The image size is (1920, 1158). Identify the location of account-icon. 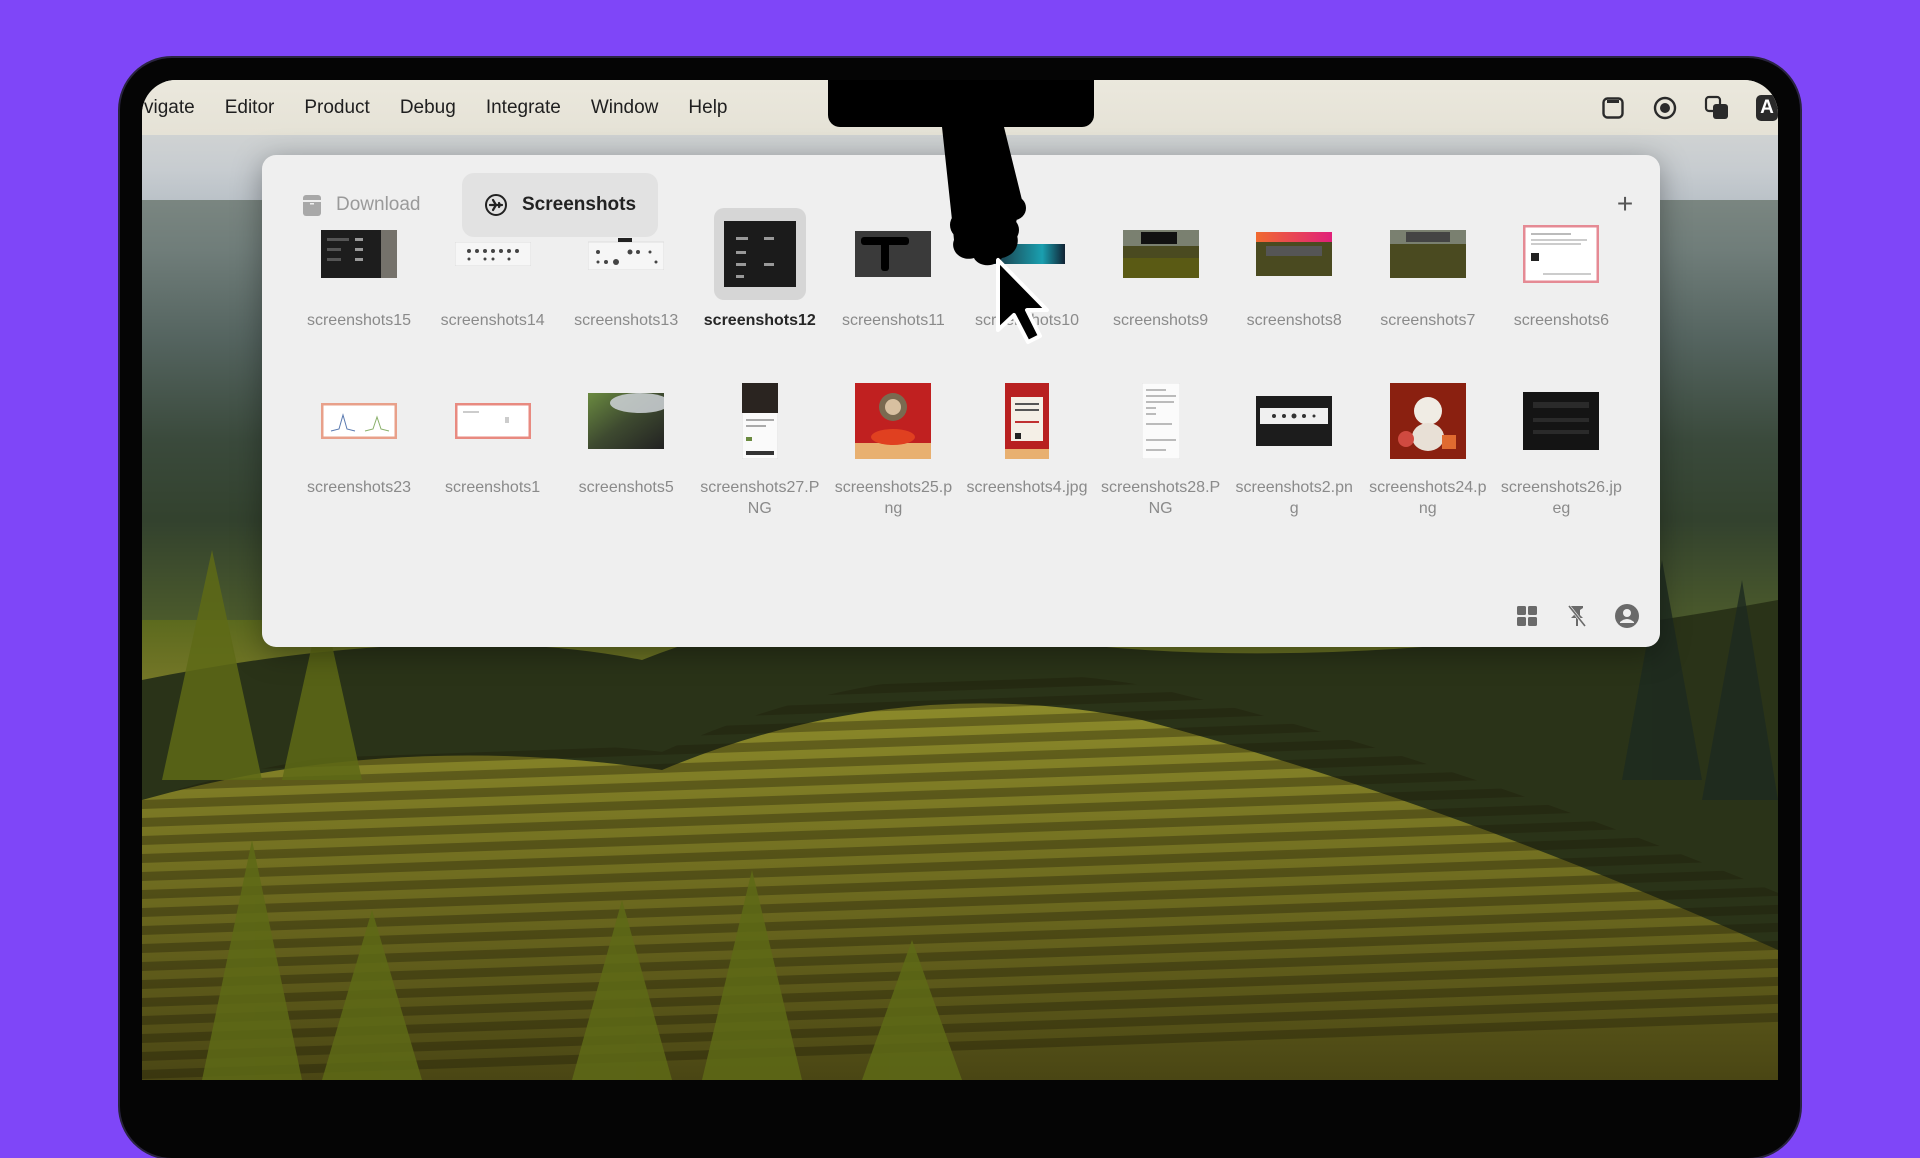
(1627, 616).